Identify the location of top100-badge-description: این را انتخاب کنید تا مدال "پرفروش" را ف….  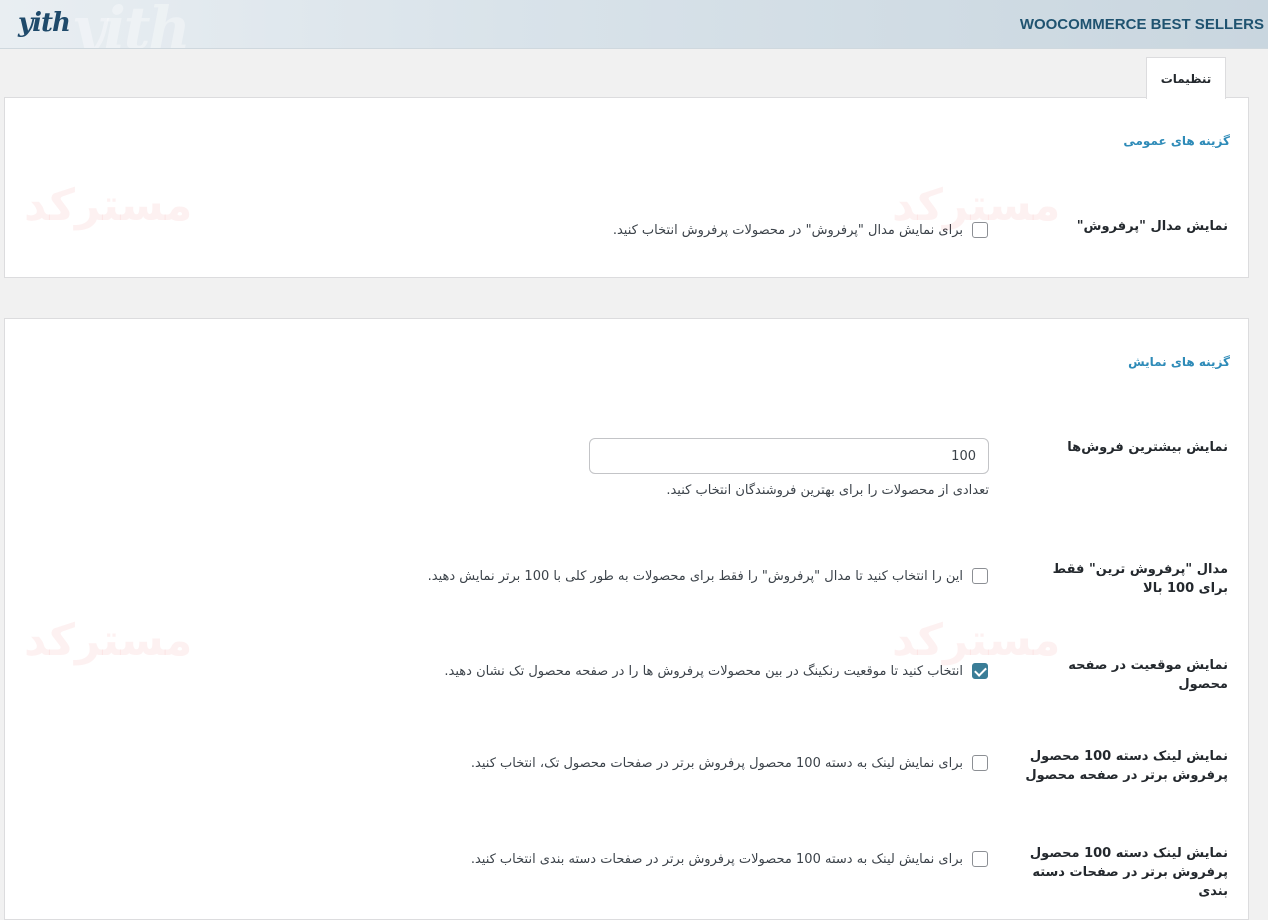
(695, 576).